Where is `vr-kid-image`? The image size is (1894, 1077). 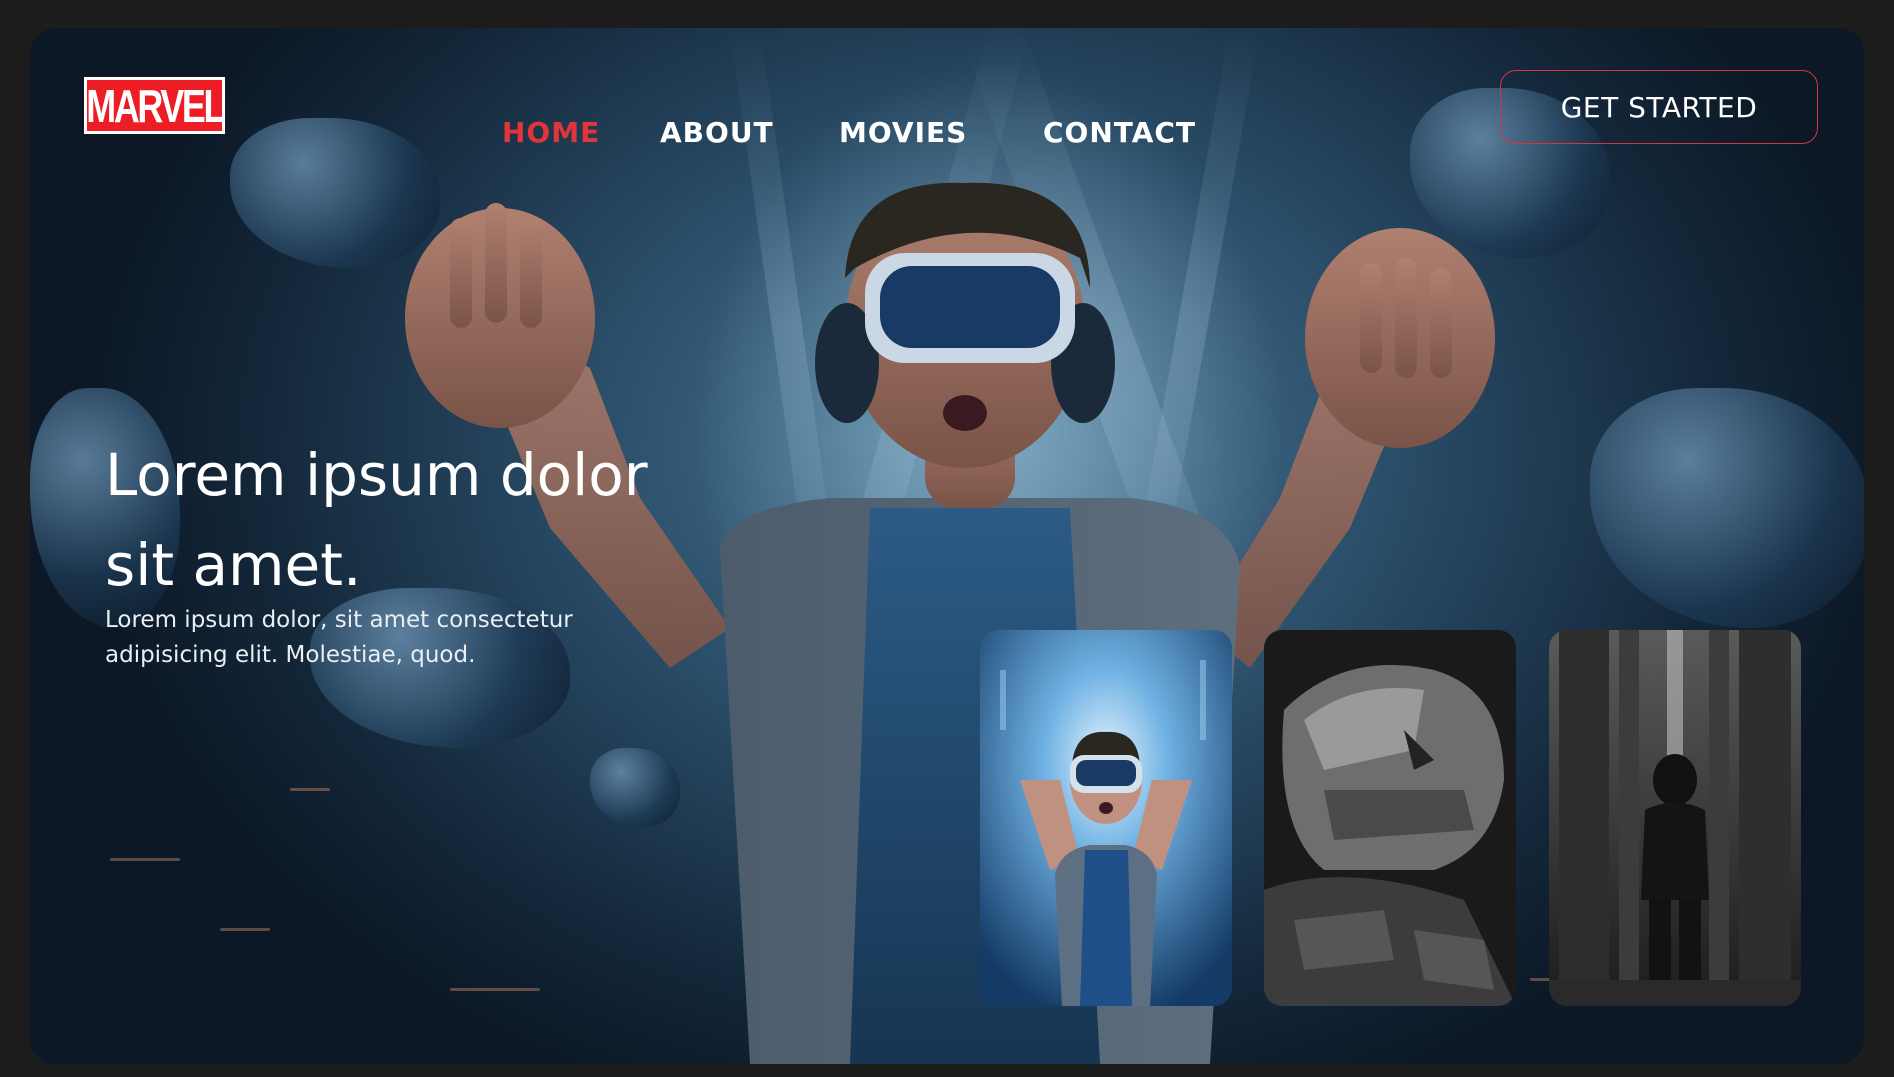 vr-kid-image is located at coordinates (1106, 818).